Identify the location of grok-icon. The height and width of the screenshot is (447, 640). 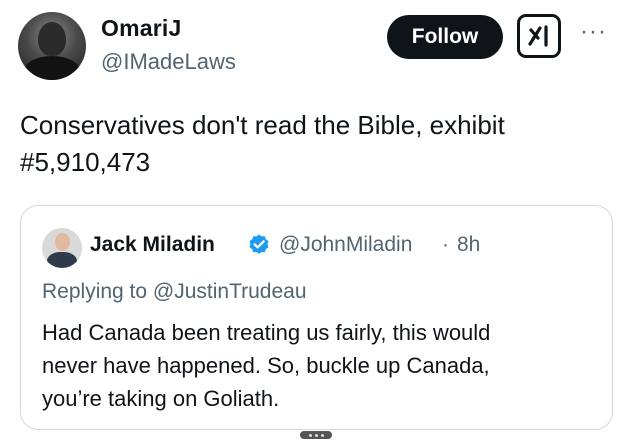
(538, 36).